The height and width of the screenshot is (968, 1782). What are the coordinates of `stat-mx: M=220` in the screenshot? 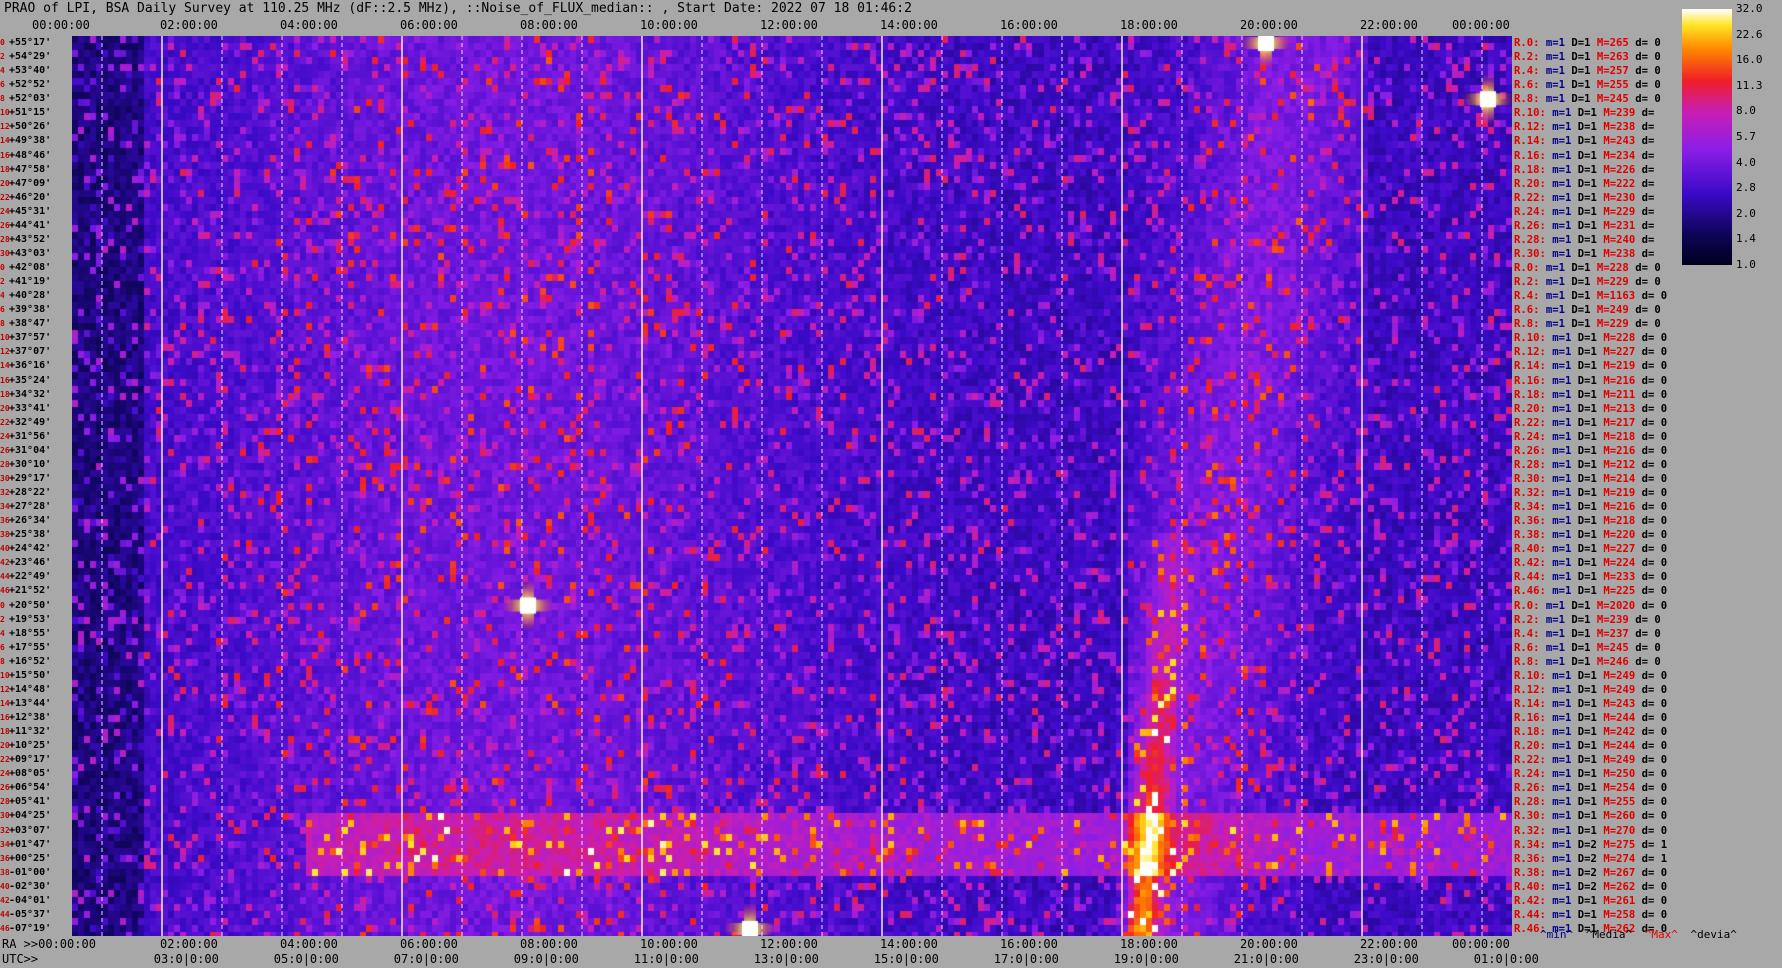 It's located at (1622, 535).